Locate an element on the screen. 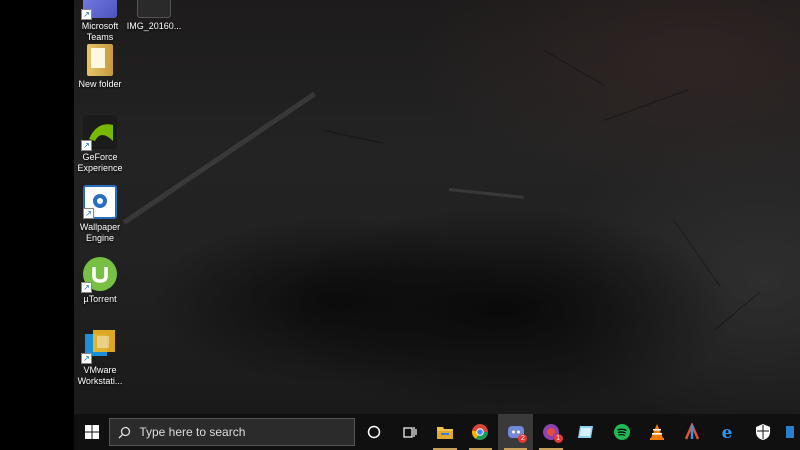 The height and width of the screenshot is (450, 800). taskbar: Type here to search 2 1 e is located at coordinates (437, 432).